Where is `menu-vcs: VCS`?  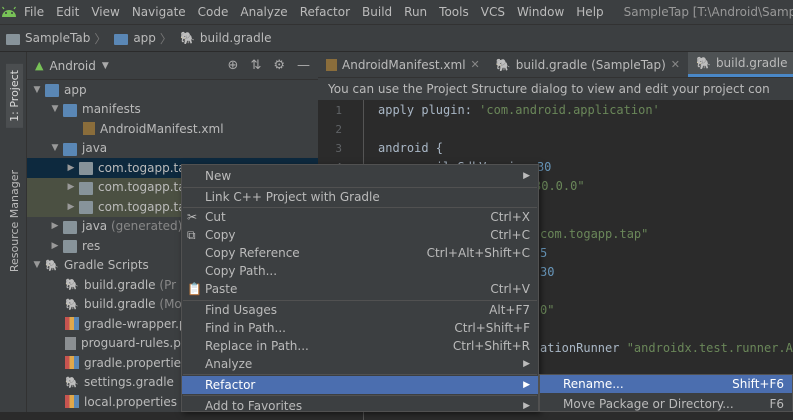
menu-vcs: VCS is located at coordinates (493, 12).